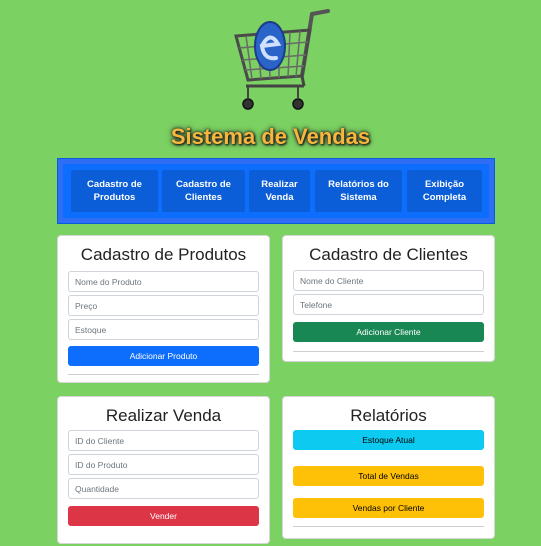 The height and width of the screenshot is (546, 541). Describe the element at coordinates (388, 440) in the screenshot. I see `estoque-atual-button: Estoque Atual` at that location.